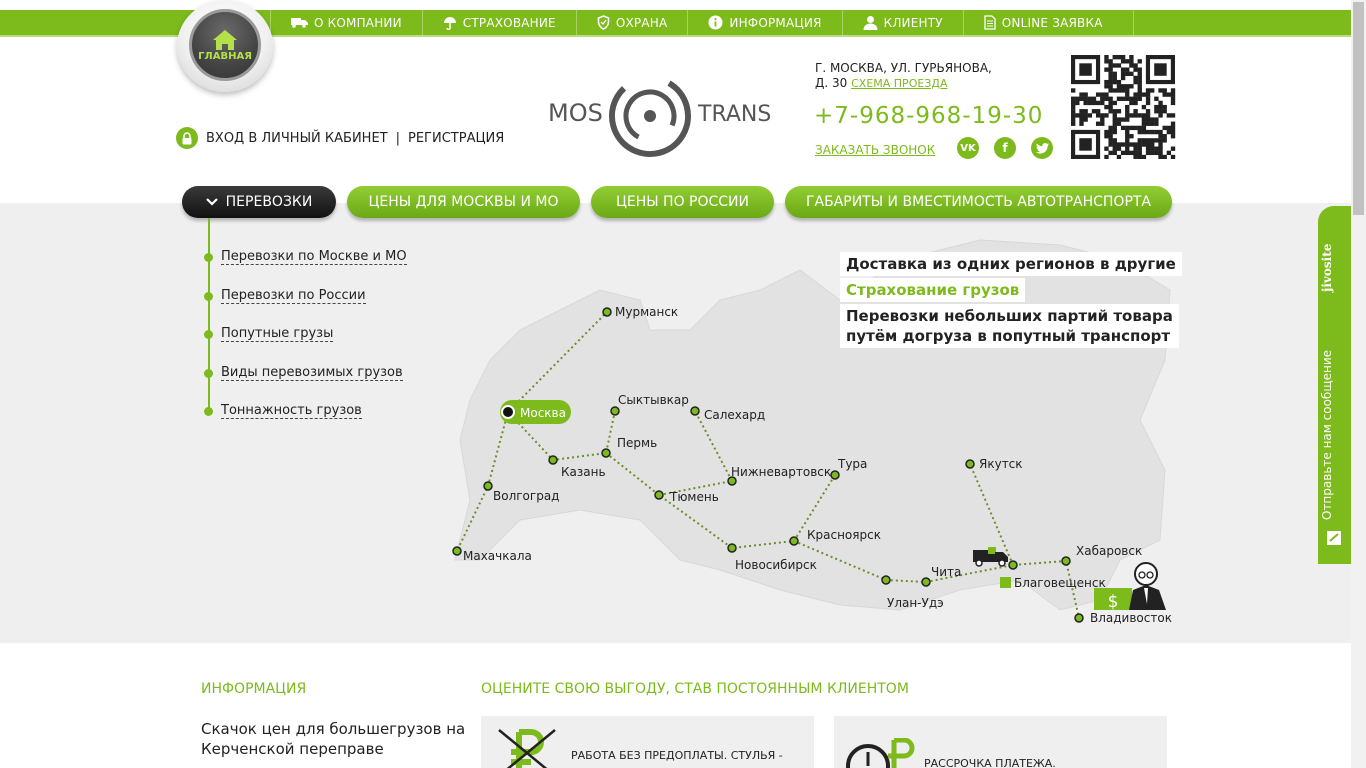 The image size is (1366, 768). Describe the element at coordinates (1113, 602) in the screenshot. I see `dollar-badge-text: $` at that location.